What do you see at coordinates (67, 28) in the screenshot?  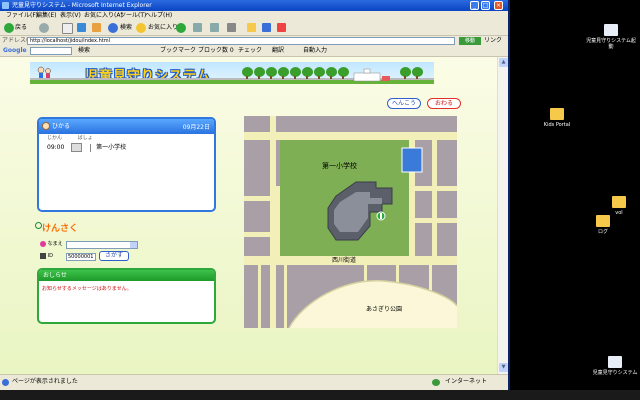 I see `stop-icon` at bounding box center [67, 28].